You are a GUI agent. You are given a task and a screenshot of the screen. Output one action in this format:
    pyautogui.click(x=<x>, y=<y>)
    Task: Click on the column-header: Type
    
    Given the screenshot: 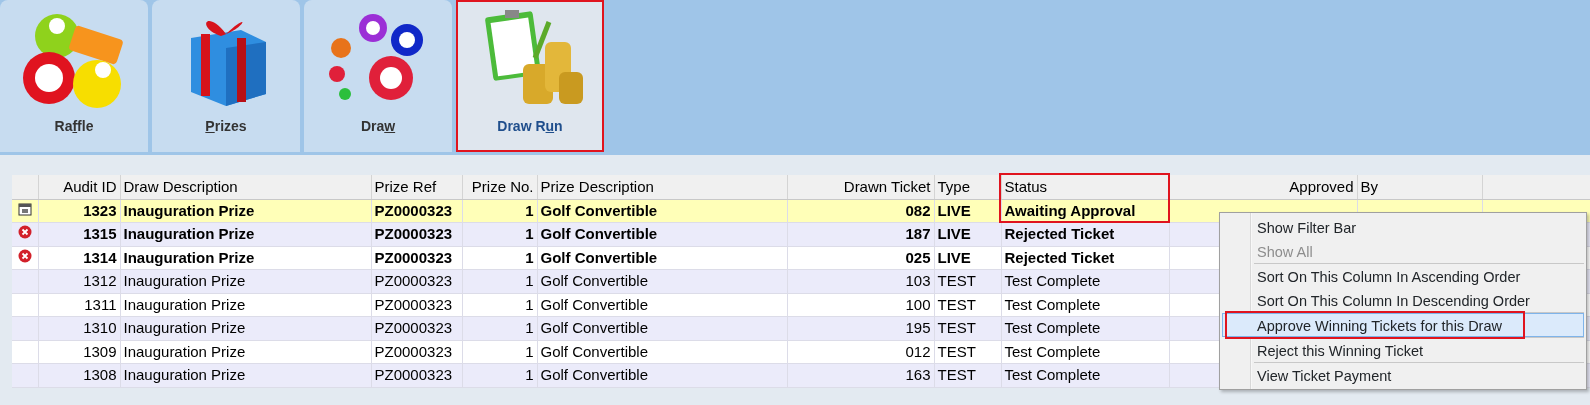 What is the action you would take?
    pyautogui.click(x=967, y=187)
    